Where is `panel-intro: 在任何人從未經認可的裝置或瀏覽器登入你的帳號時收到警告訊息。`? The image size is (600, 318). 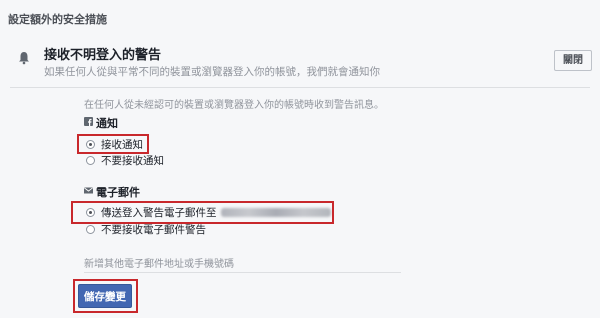
panel-intro: 在任何人從未經認可的裝置或瀏覽器登入你的帳號時收到警告訊息。 is located at coordinates (234, 105).